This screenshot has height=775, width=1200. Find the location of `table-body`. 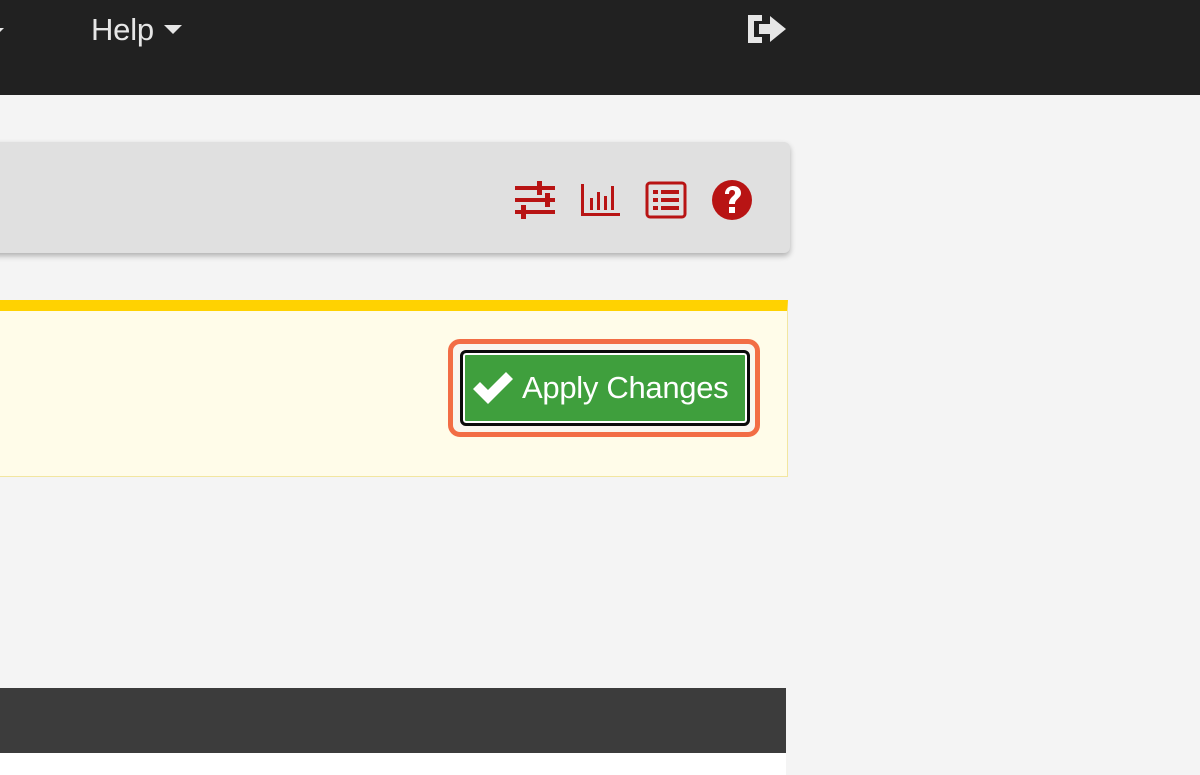

table-body is located at coordinates (393, 764).